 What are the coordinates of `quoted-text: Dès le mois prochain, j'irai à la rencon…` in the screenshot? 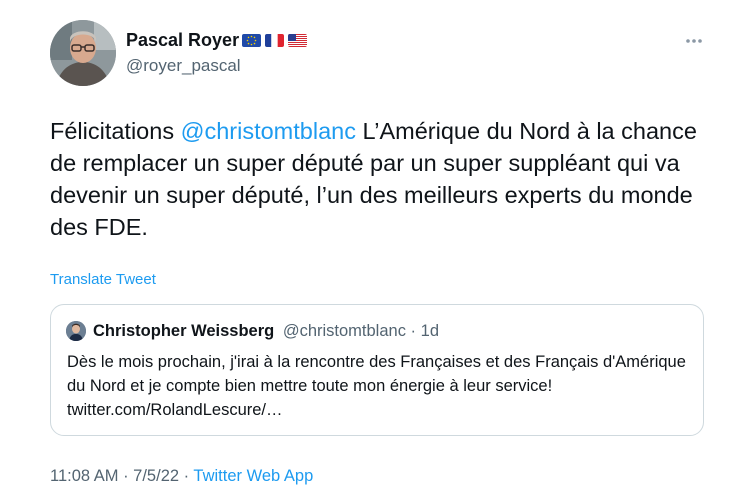 It's located at (376, 386).